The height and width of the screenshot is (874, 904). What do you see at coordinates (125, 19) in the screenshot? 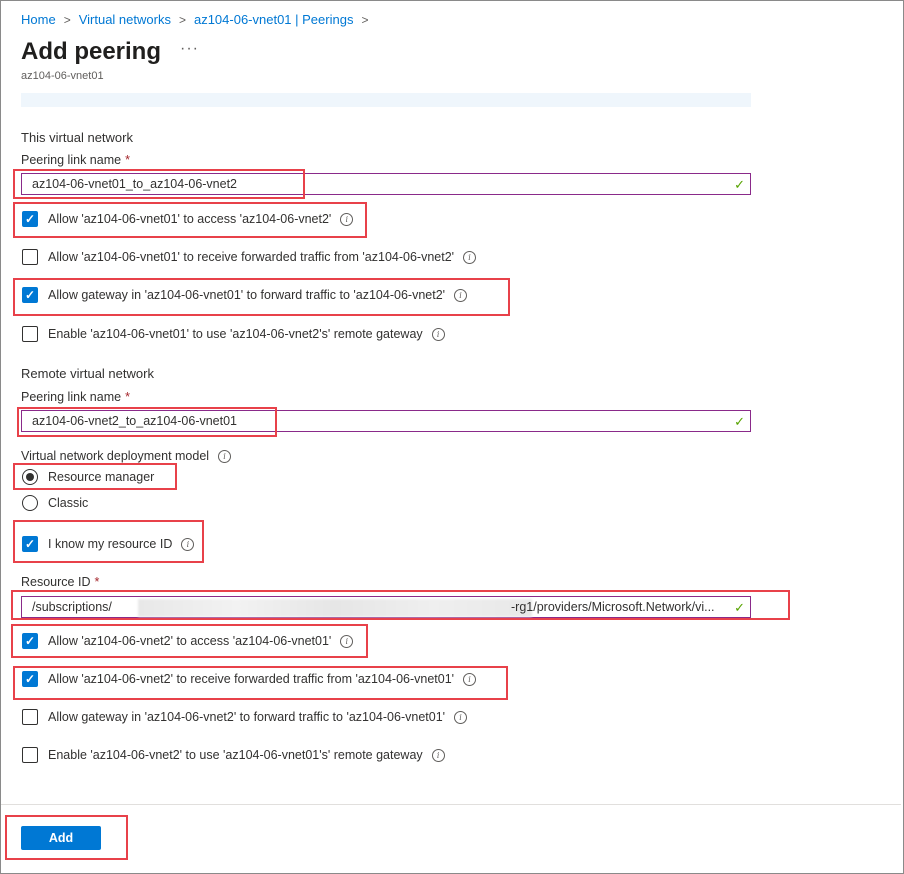
I see `breadcrumb-virtual-networks: Virtual networks` at bounding box center [125, 19].